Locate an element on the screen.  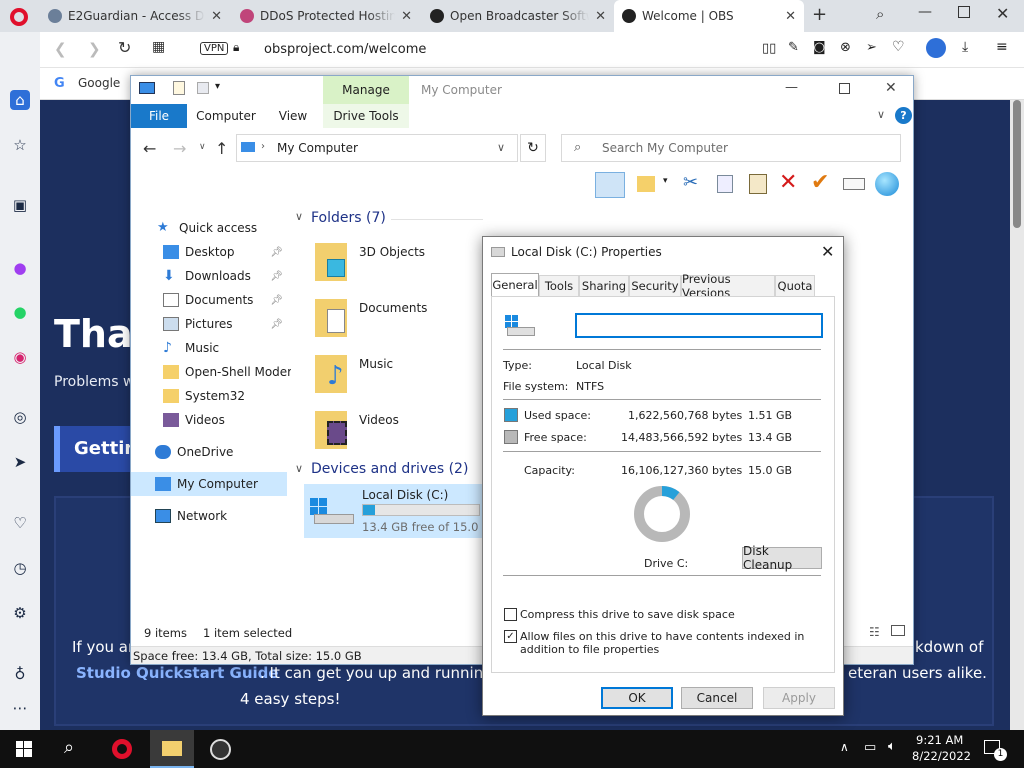
tree-network: Network is located at coordinates (209, 516).